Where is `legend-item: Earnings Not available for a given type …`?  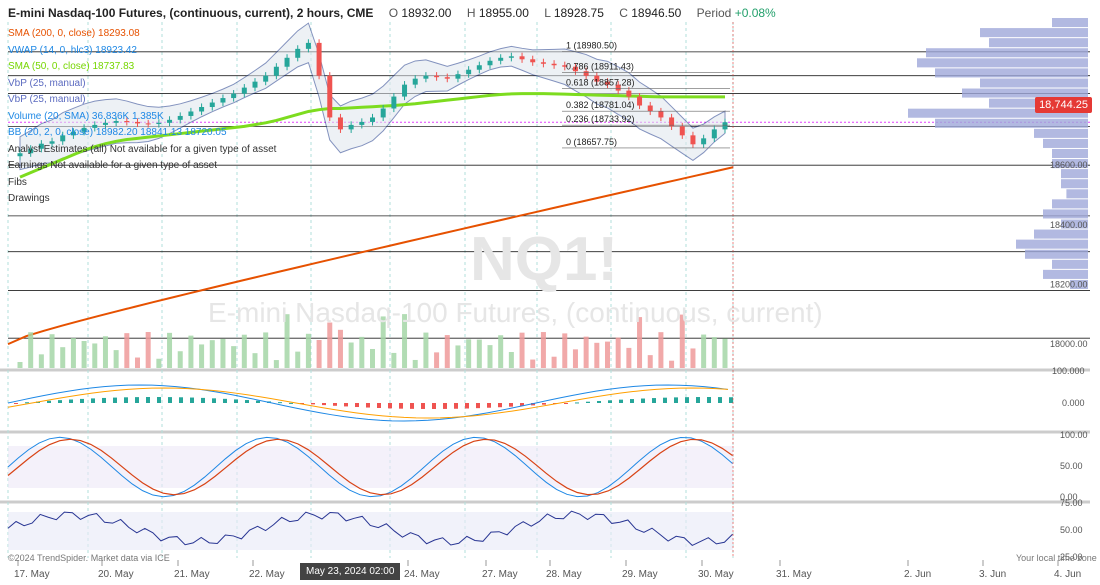 legend-item: Earnings Not available for a given type … is located at coordinates (112, 165).